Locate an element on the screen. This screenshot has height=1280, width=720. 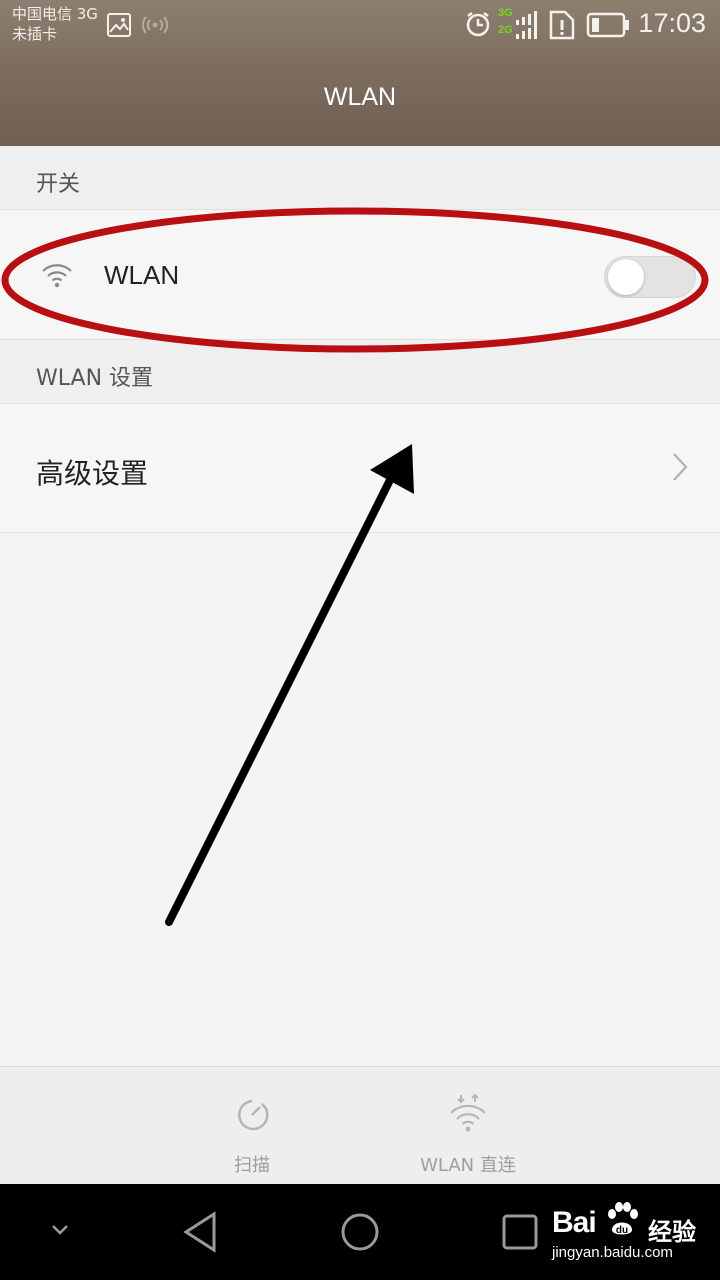
wlan-label: WLAN is located at coordinates (142, 275).